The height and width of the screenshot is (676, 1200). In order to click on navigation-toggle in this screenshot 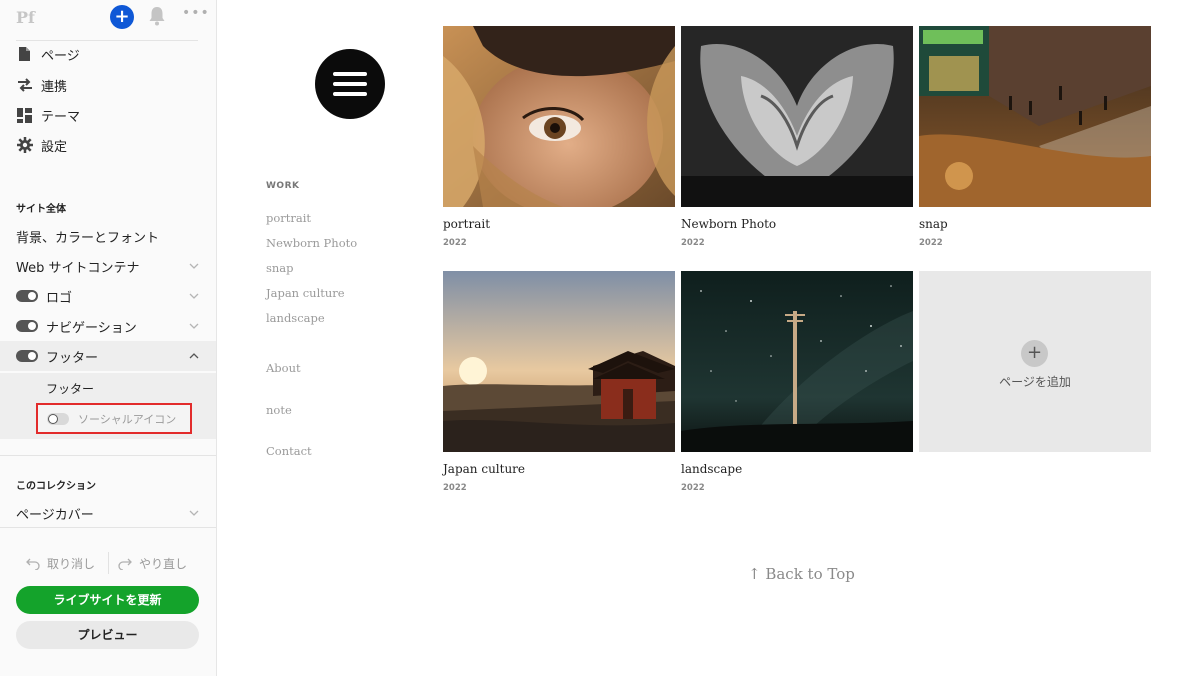, I will do `click(27, 326)`.